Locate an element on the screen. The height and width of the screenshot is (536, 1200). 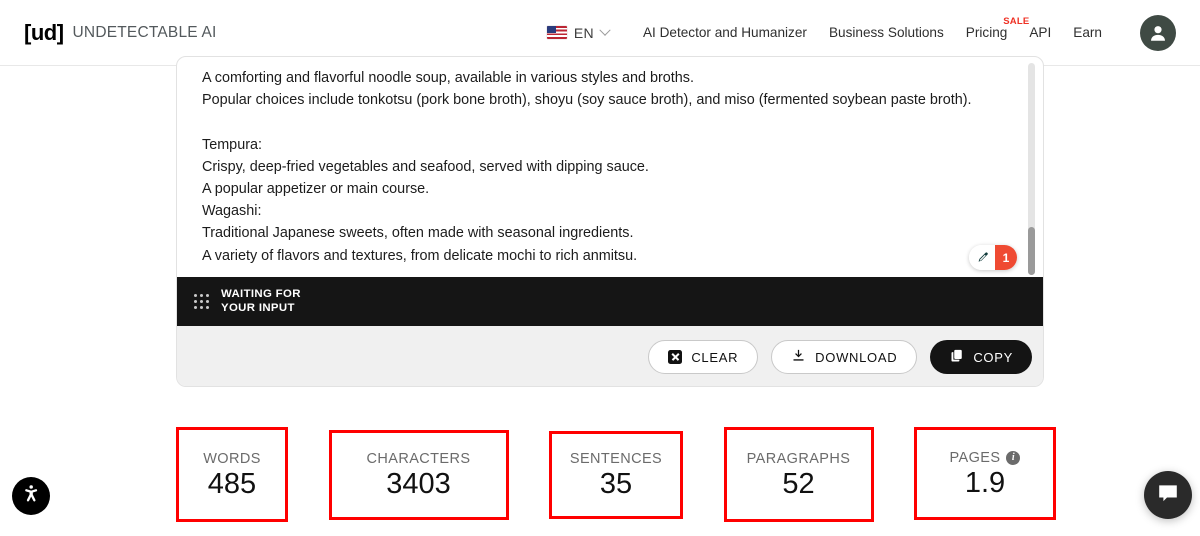
editor-line: Wagashi: is located at coordinates (232, 211).